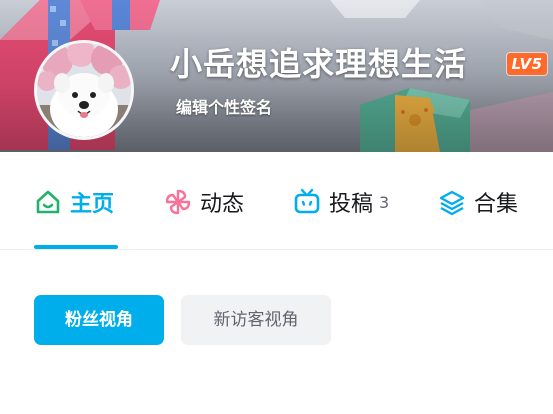 Image resolution: width=553 pixels, height=414 pixels. I want to click on tab-home: 主页, so click(74, 202).